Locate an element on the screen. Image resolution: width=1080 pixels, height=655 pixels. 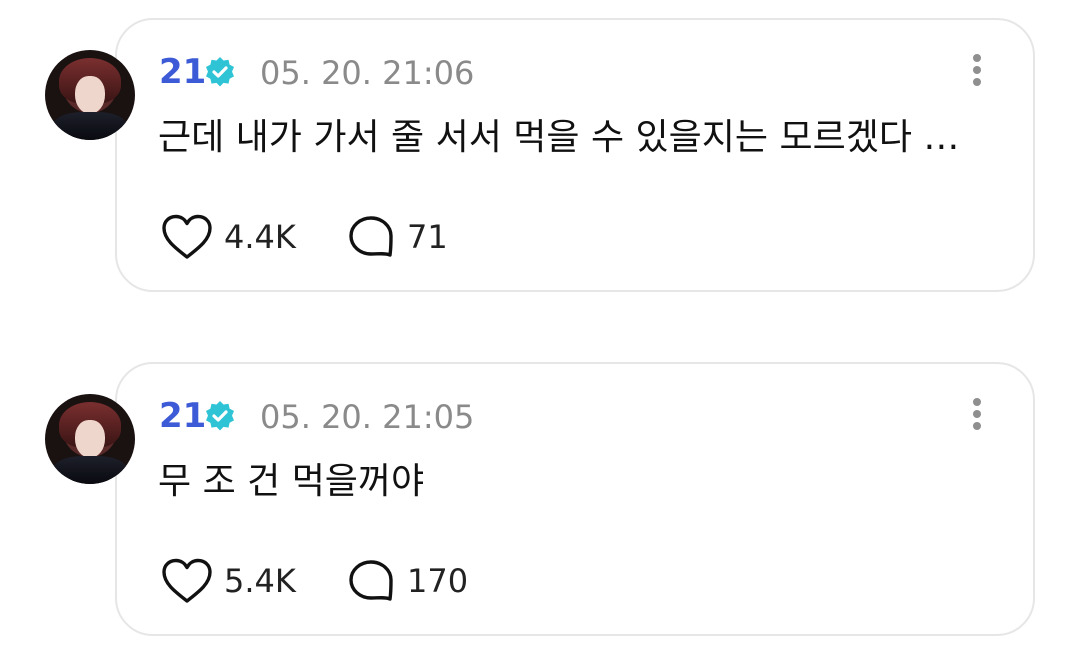
comment-button: 170 is located at coordinates (406, 581).